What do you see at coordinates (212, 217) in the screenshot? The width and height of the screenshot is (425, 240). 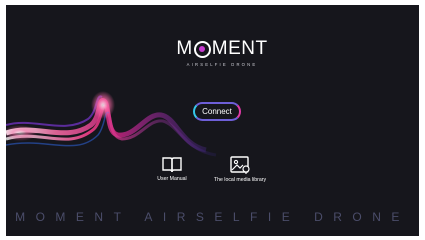 I see `footer-brand-text: MOMENT AIRSELFIE DRONE` at bounding box center [212, 217].